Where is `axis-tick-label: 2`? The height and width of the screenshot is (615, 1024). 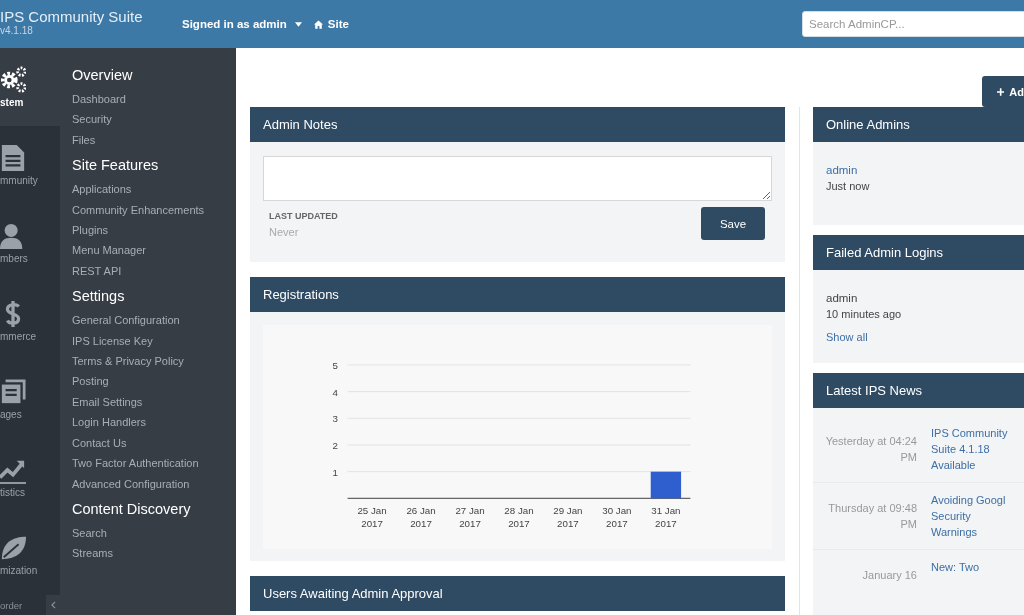
axis-tick-label: 2 is located at coordinates (335, 445).